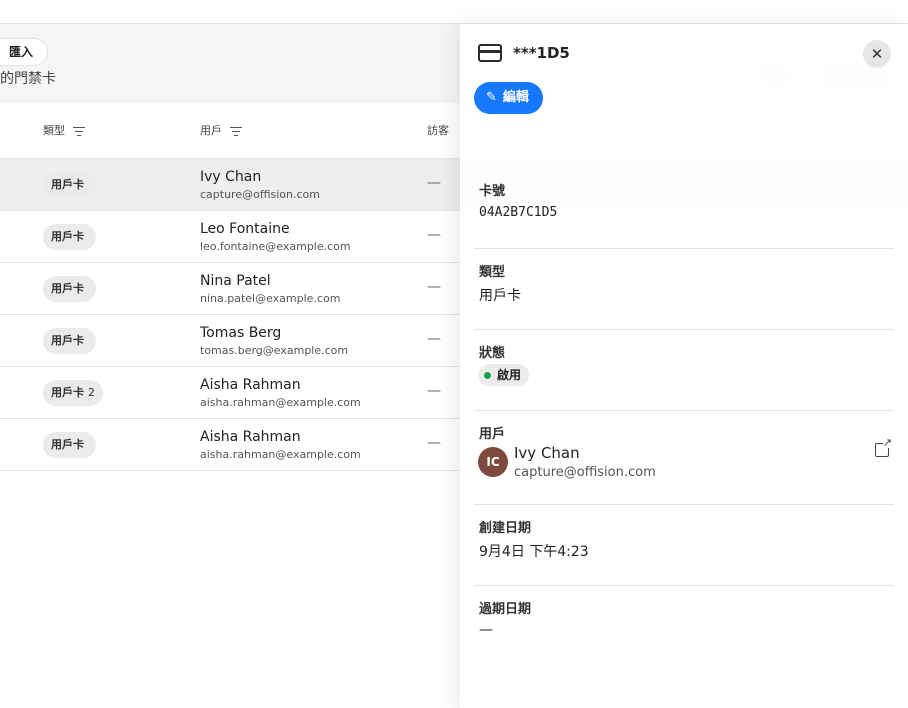 This screenshot has height=708, width=908. What do you see at coordinates (500, 296) in the screenshot?
I see `type-value: 用戶卡` at bounding box center [500, 296].